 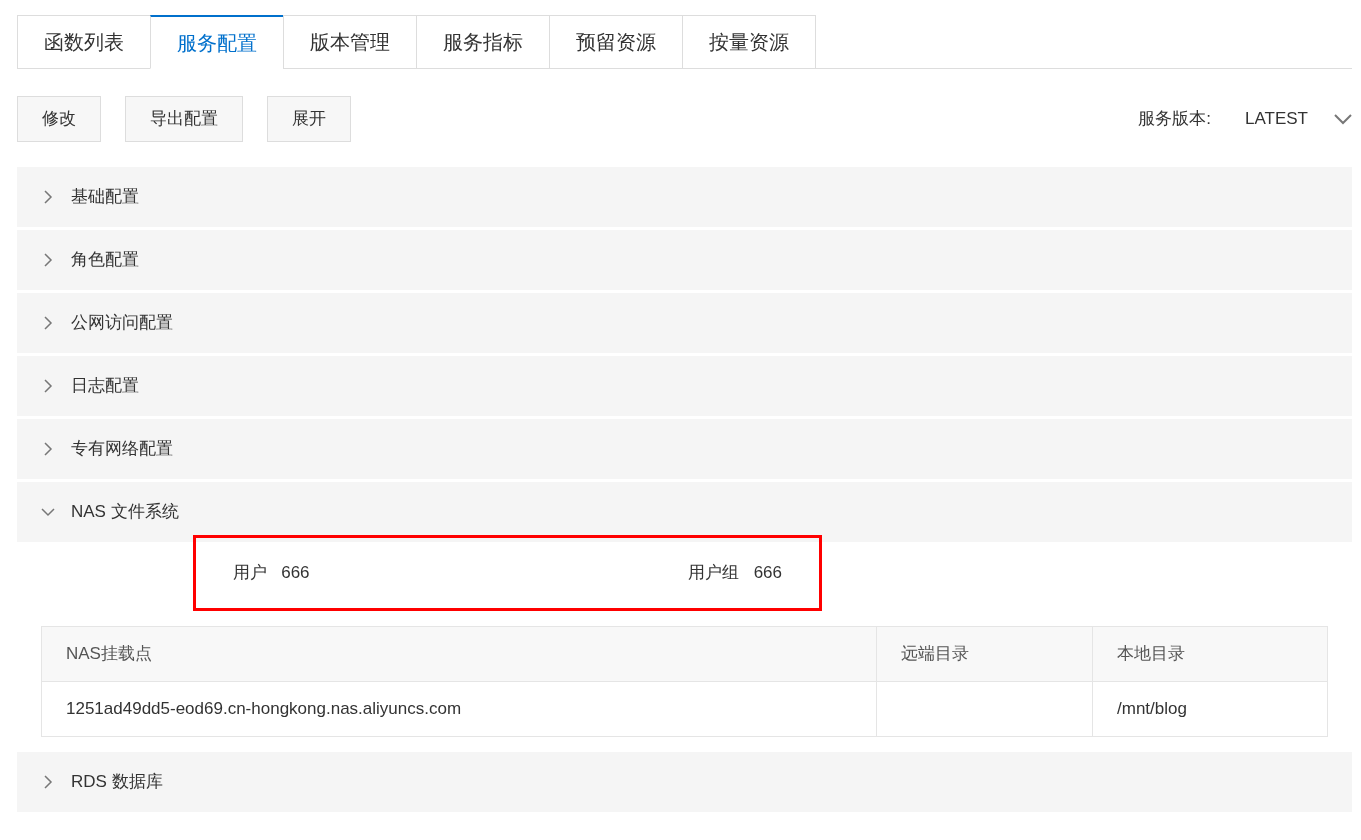 I want to click on table-cell: /mnt/blog, so click(x=1210, y=709).